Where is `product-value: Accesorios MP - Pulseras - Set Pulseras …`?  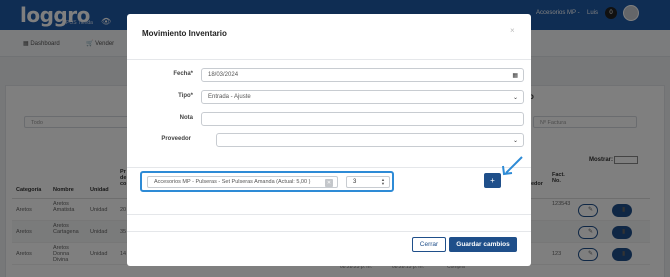 product-value: Accesorios MP - Pulseras - Set Pulseras … is located at coordinates (232, 182).